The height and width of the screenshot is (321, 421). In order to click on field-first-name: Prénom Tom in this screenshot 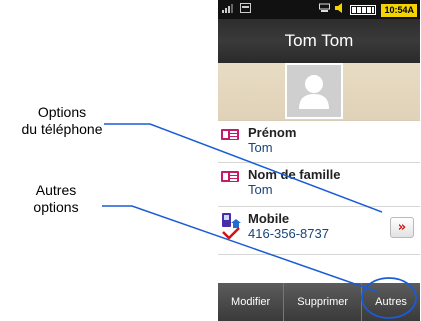, I will do `click(319, 142)`.